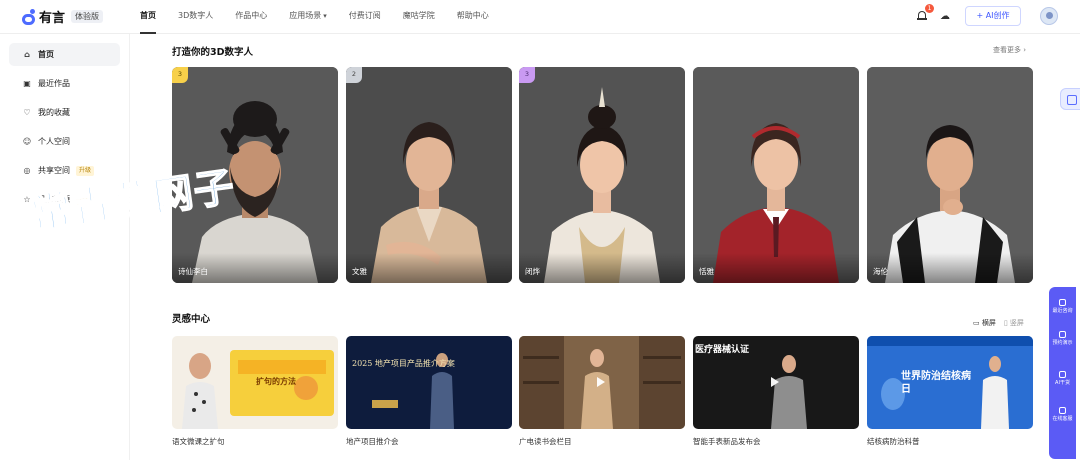  I want to click on floating-widget-button, so click(1070, 99).